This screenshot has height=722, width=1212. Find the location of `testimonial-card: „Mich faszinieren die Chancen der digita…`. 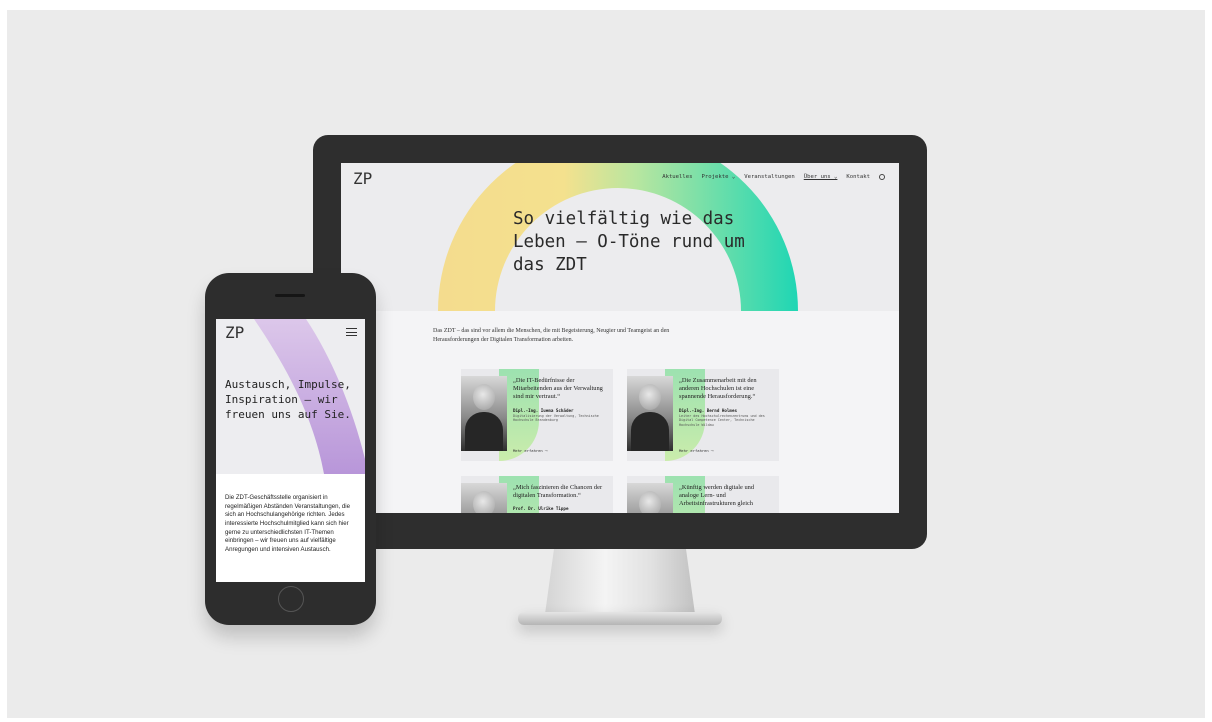

testimonial-card: „Mich faszinieren die Chancen der digita… is located at coordinates (537, 494).